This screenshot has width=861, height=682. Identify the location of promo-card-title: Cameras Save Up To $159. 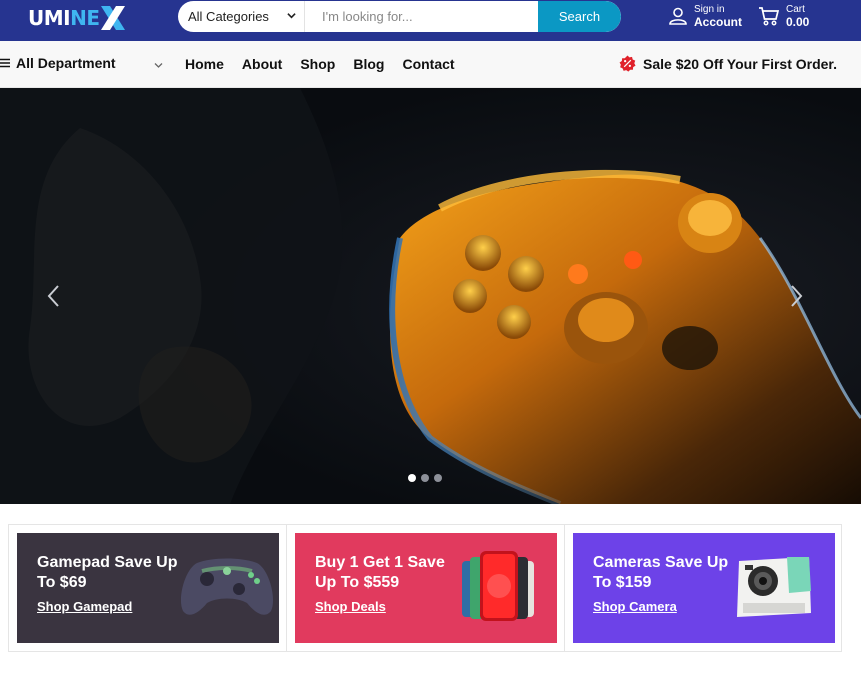
(661, 572).